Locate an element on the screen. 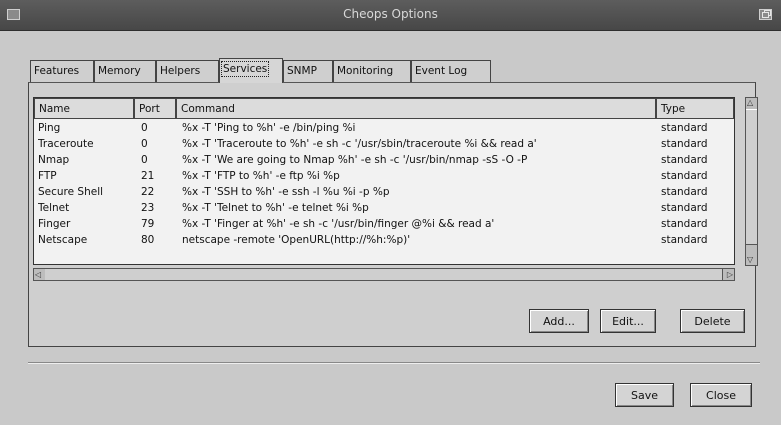 This screenshot has height=425, width=781. window-title: Cheops Options is located at coordinates (390, 14).